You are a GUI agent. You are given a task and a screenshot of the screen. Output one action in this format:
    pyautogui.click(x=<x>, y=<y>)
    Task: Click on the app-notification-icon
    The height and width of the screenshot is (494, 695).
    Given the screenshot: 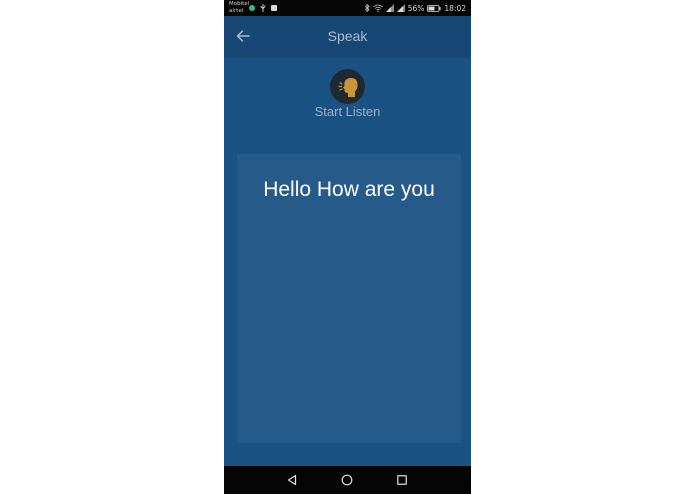 What is the action you would take?
    pyautogui.click(x=252, y=7)
    